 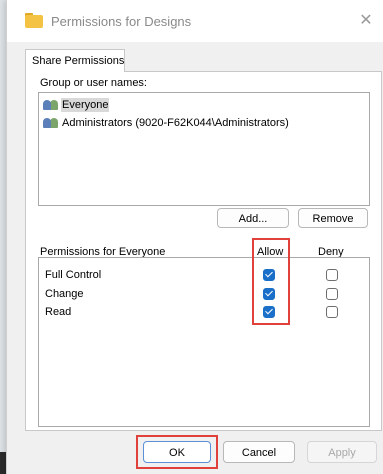 I want to click on change-allow-checkbox, so click(x=269, y=294).